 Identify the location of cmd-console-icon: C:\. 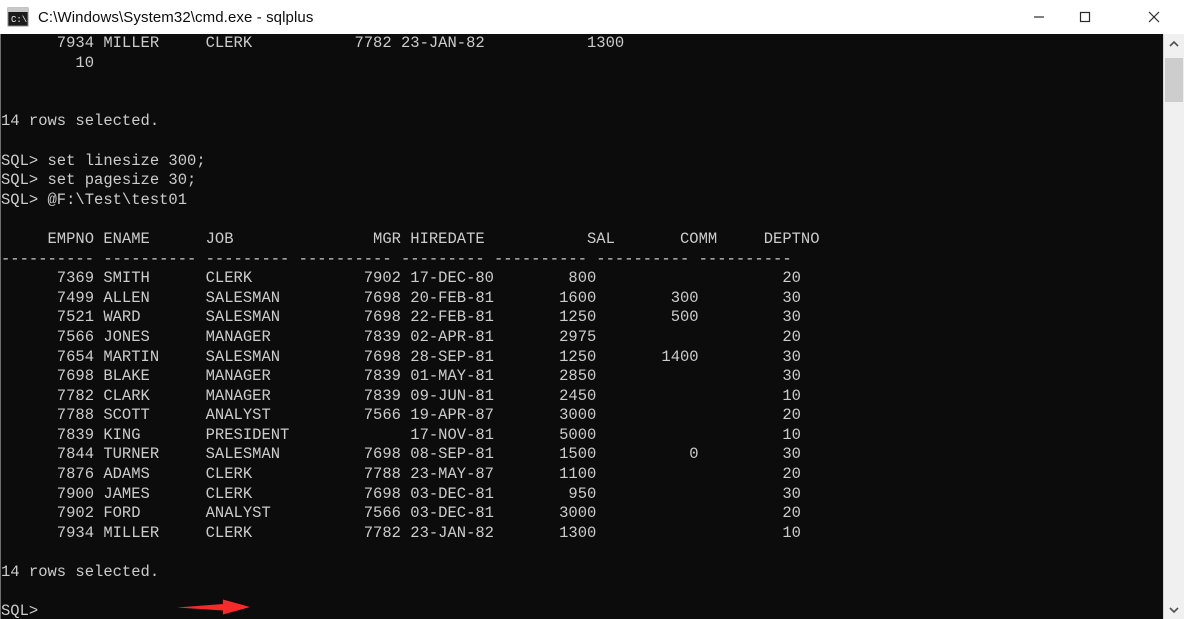
(18, 17).